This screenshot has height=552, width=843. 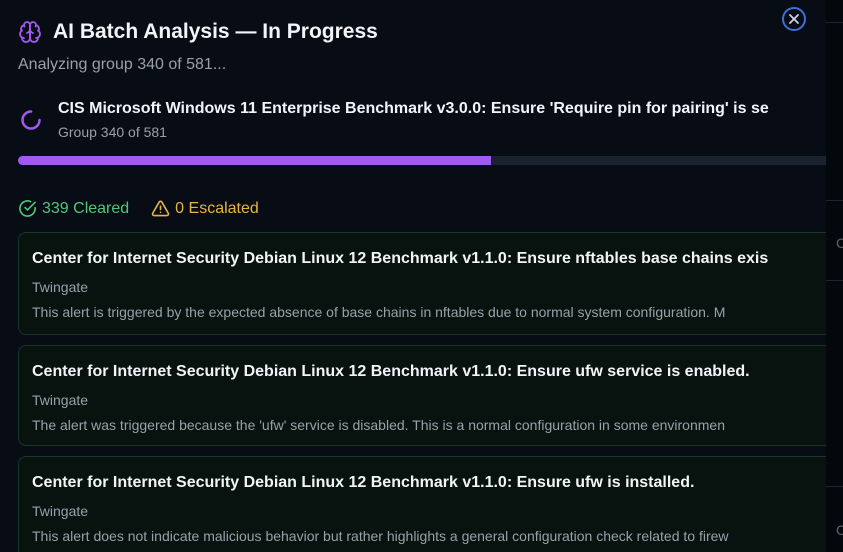 I want to click on cleared-count: 339 Cleared, so click(x=73, y=208).